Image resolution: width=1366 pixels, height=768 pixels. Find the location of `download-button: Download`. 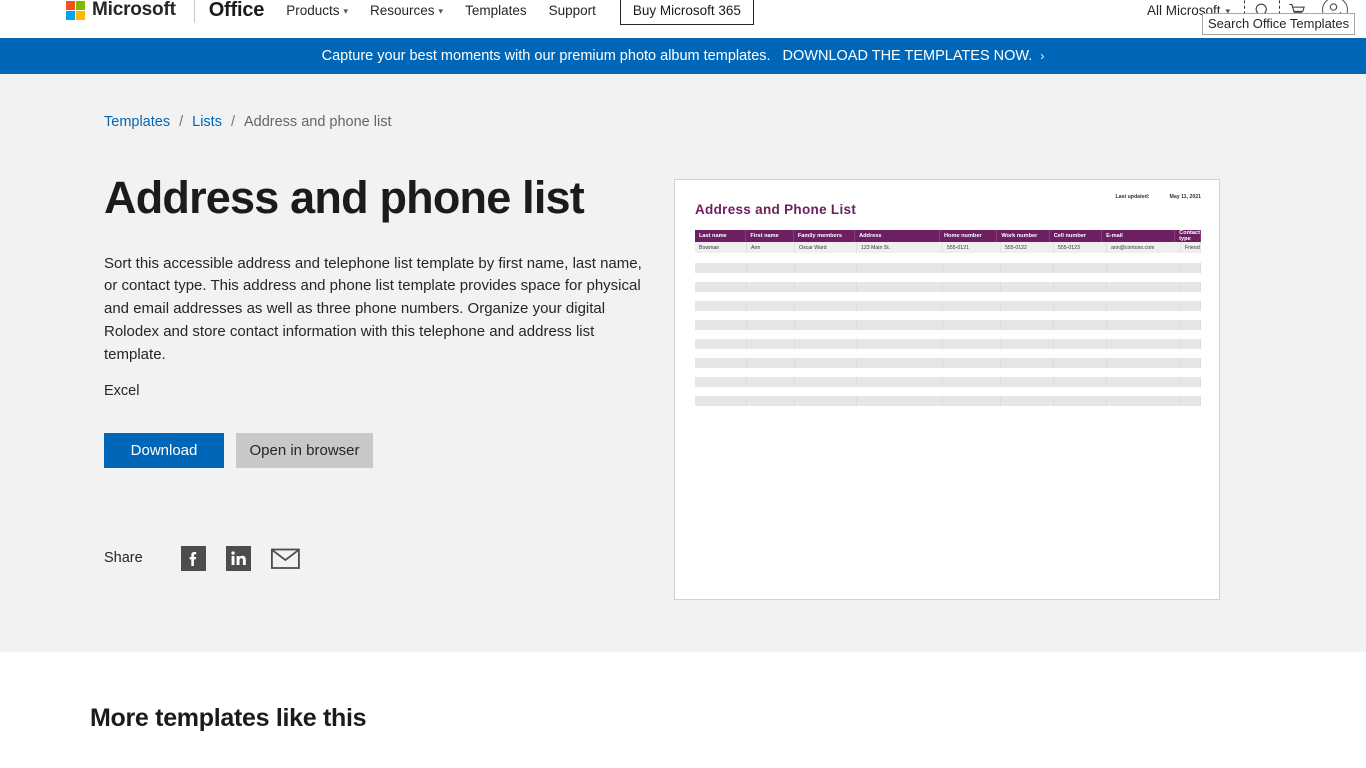

download-button: Download is located at coordinates (164, 450).